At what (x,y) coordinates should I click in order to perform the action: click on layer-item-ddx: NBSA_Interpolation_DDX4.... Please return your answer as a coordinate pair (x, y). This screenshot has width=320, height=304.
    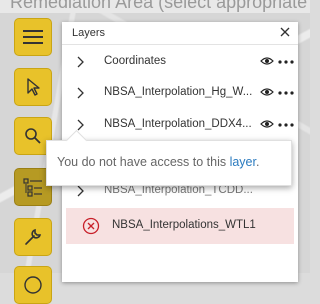
    Looking at the image, I should click on (180, 125).